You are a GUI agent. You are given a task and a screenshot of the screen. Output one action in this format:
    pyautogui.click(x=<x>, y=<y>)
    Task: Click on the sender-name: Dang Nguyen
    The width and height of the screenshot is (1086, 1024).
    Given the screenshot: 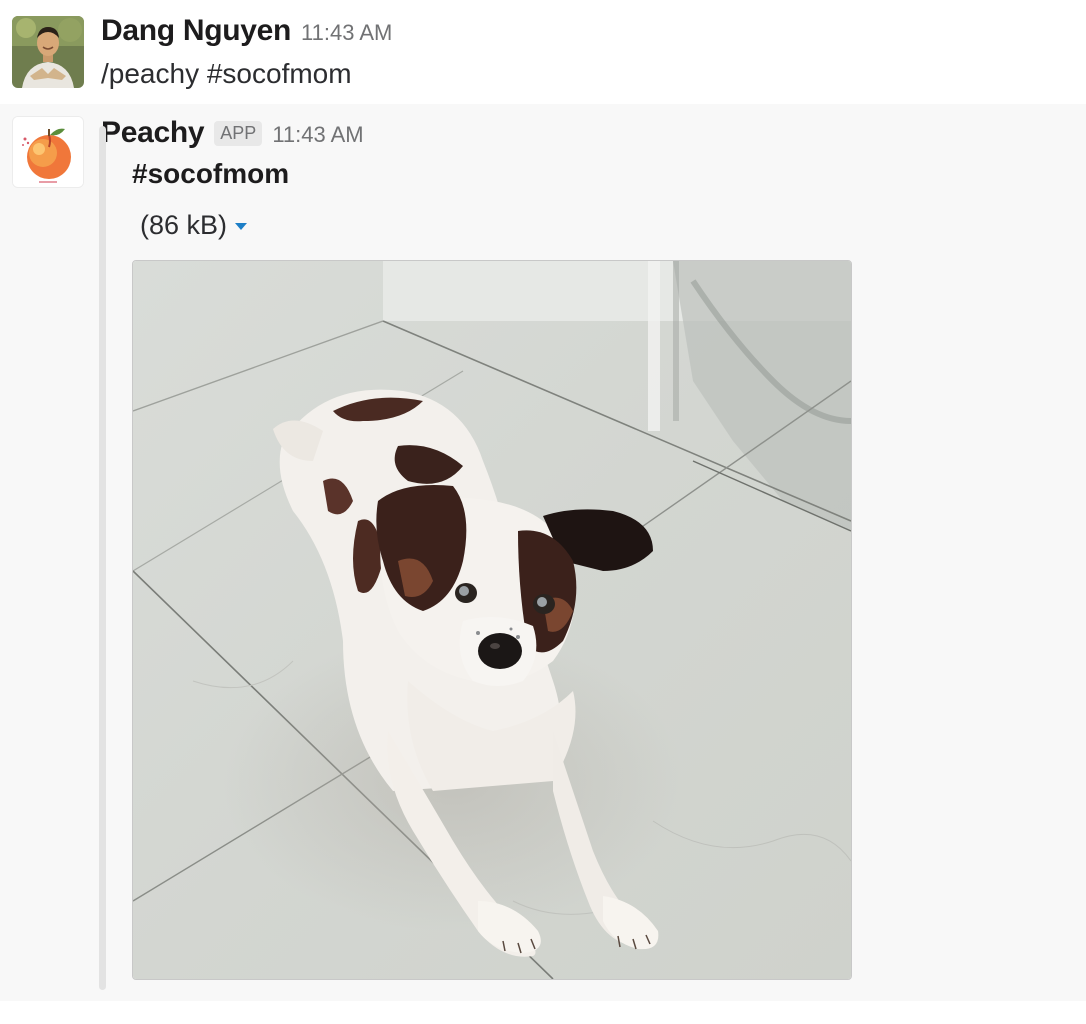 What is the action you would take?
    pyautogui.click(x=196, y=31)
    